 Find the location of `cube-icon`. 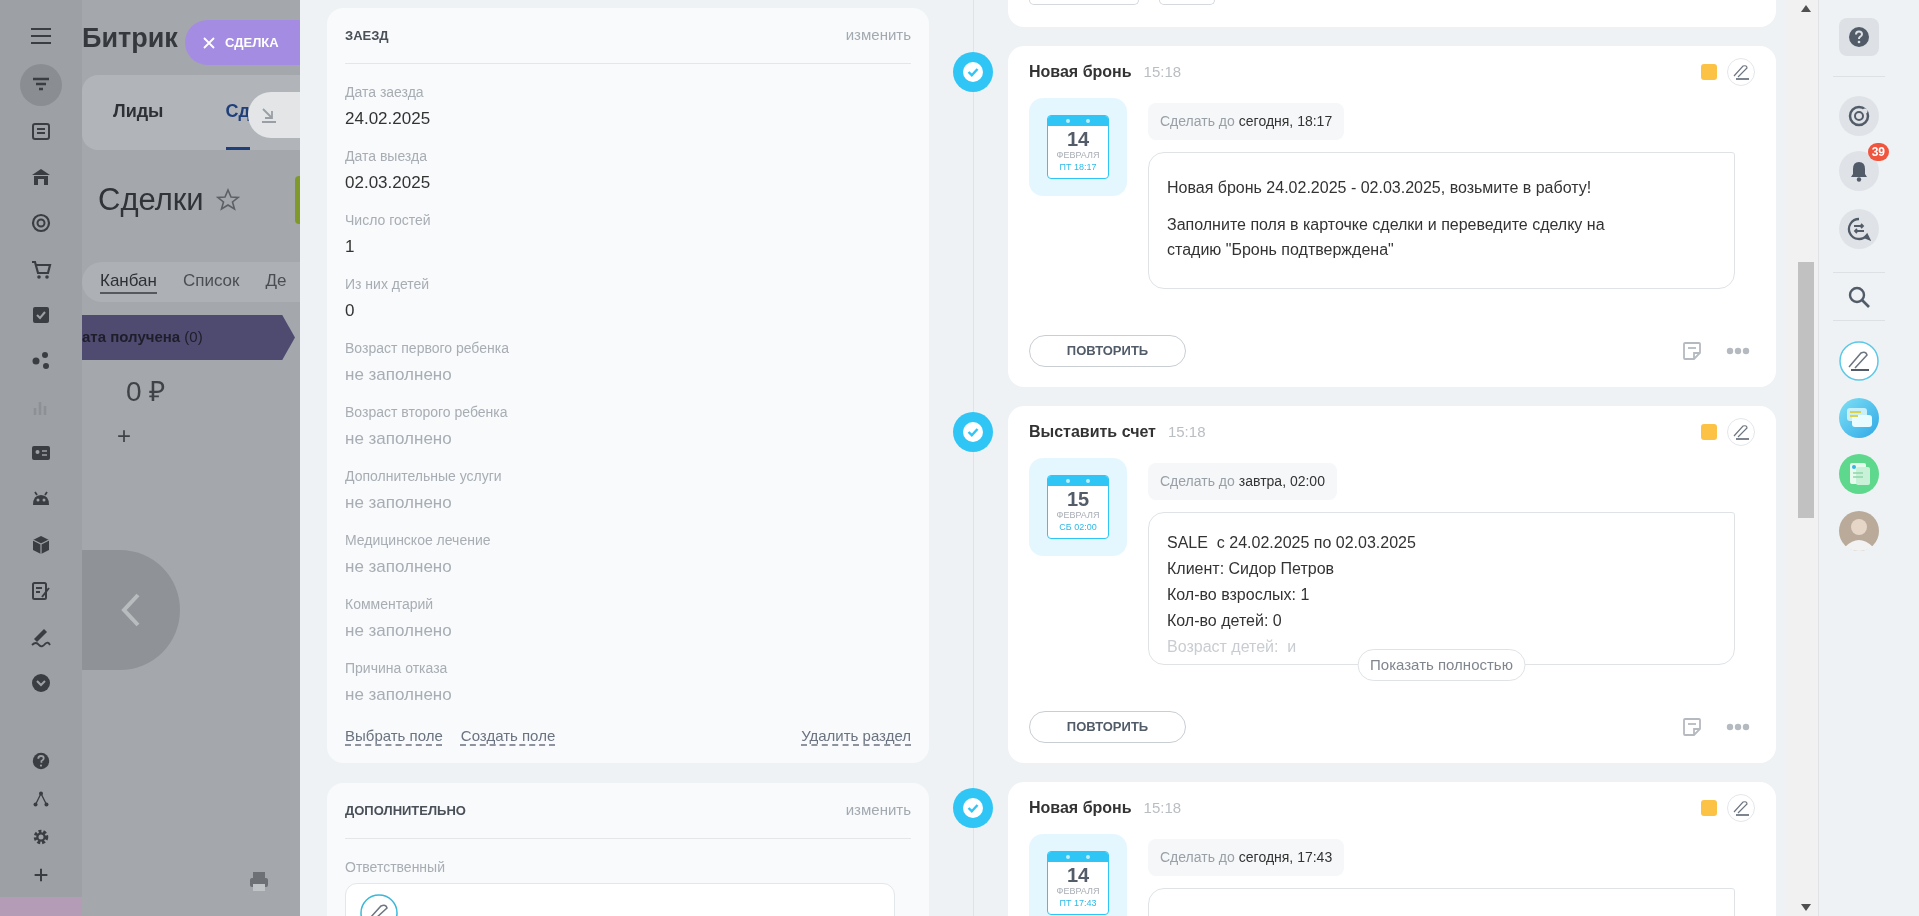

cube-icon is located at coordinates (41, 545).